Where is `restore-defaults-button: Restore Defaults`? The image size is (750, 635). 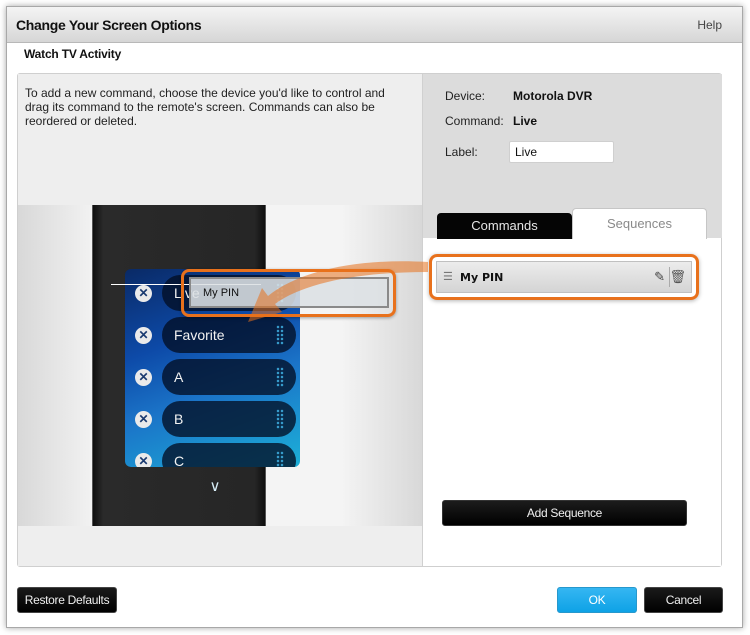 restore-defaults-button: Restore Defaults is located at coordinates (67, 600).